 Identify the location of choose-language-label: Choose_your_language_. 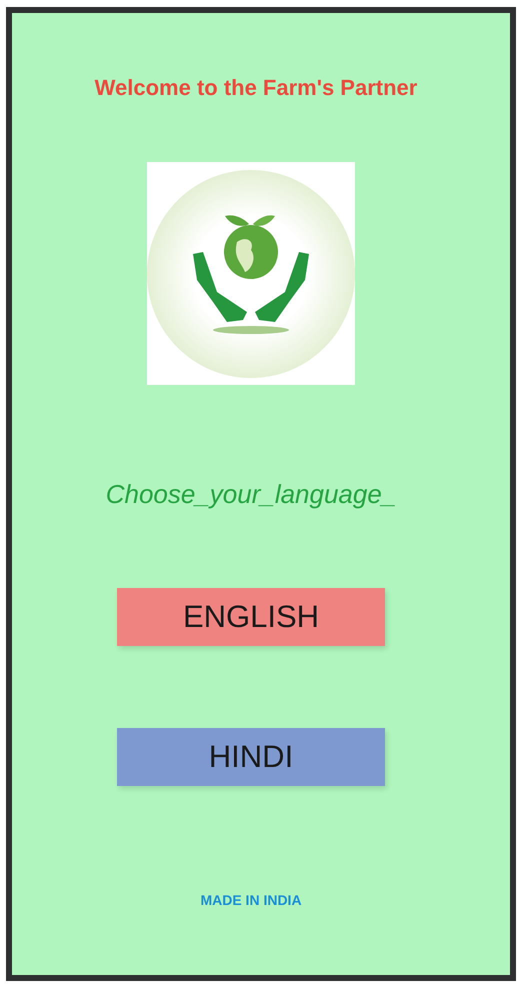
(251, 494).